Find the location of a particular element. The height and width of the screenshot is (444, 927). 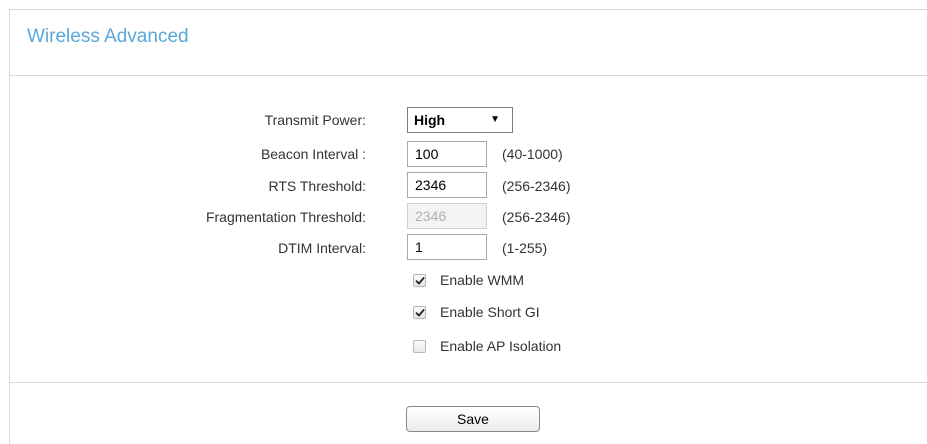

enable-ap-isolation-checkbox-row: Enable AP Isolation is located at coordinates (487, 346).